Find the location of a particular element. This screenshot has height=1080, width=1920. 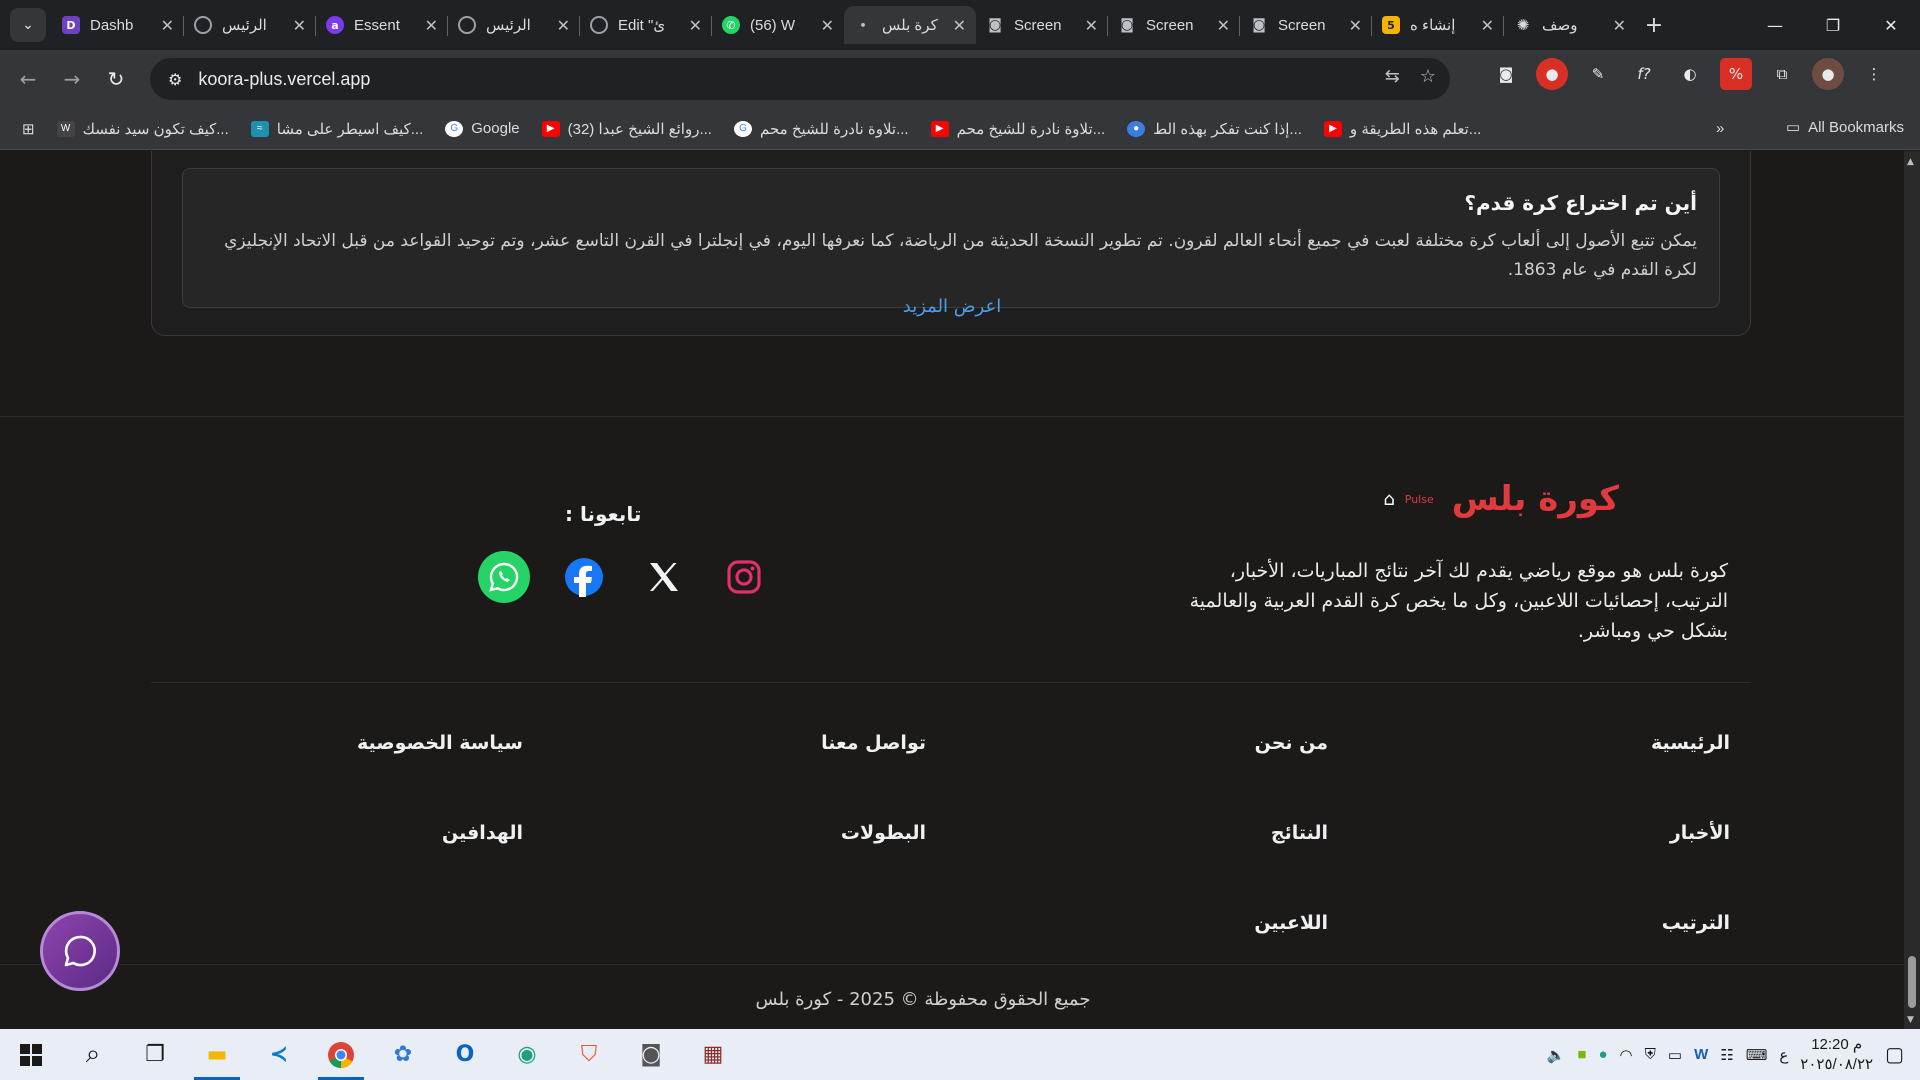

vscode-button: ≺ is located at coordinates (279, 1054).